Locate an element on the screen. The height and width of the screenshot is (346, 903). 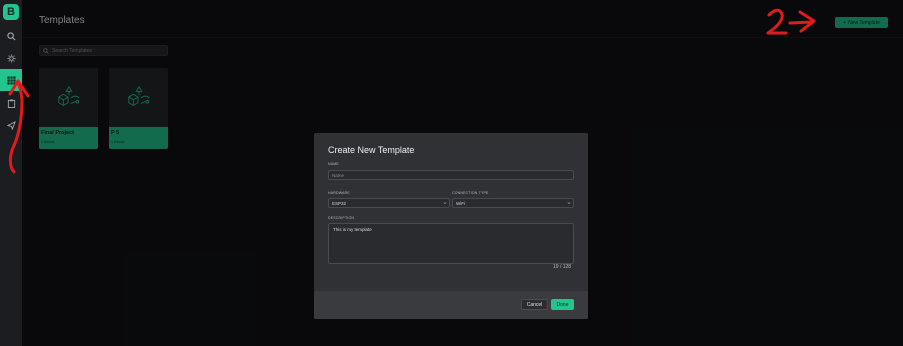
character-counter: 19 / 128 is located at coordinates (562, 267).